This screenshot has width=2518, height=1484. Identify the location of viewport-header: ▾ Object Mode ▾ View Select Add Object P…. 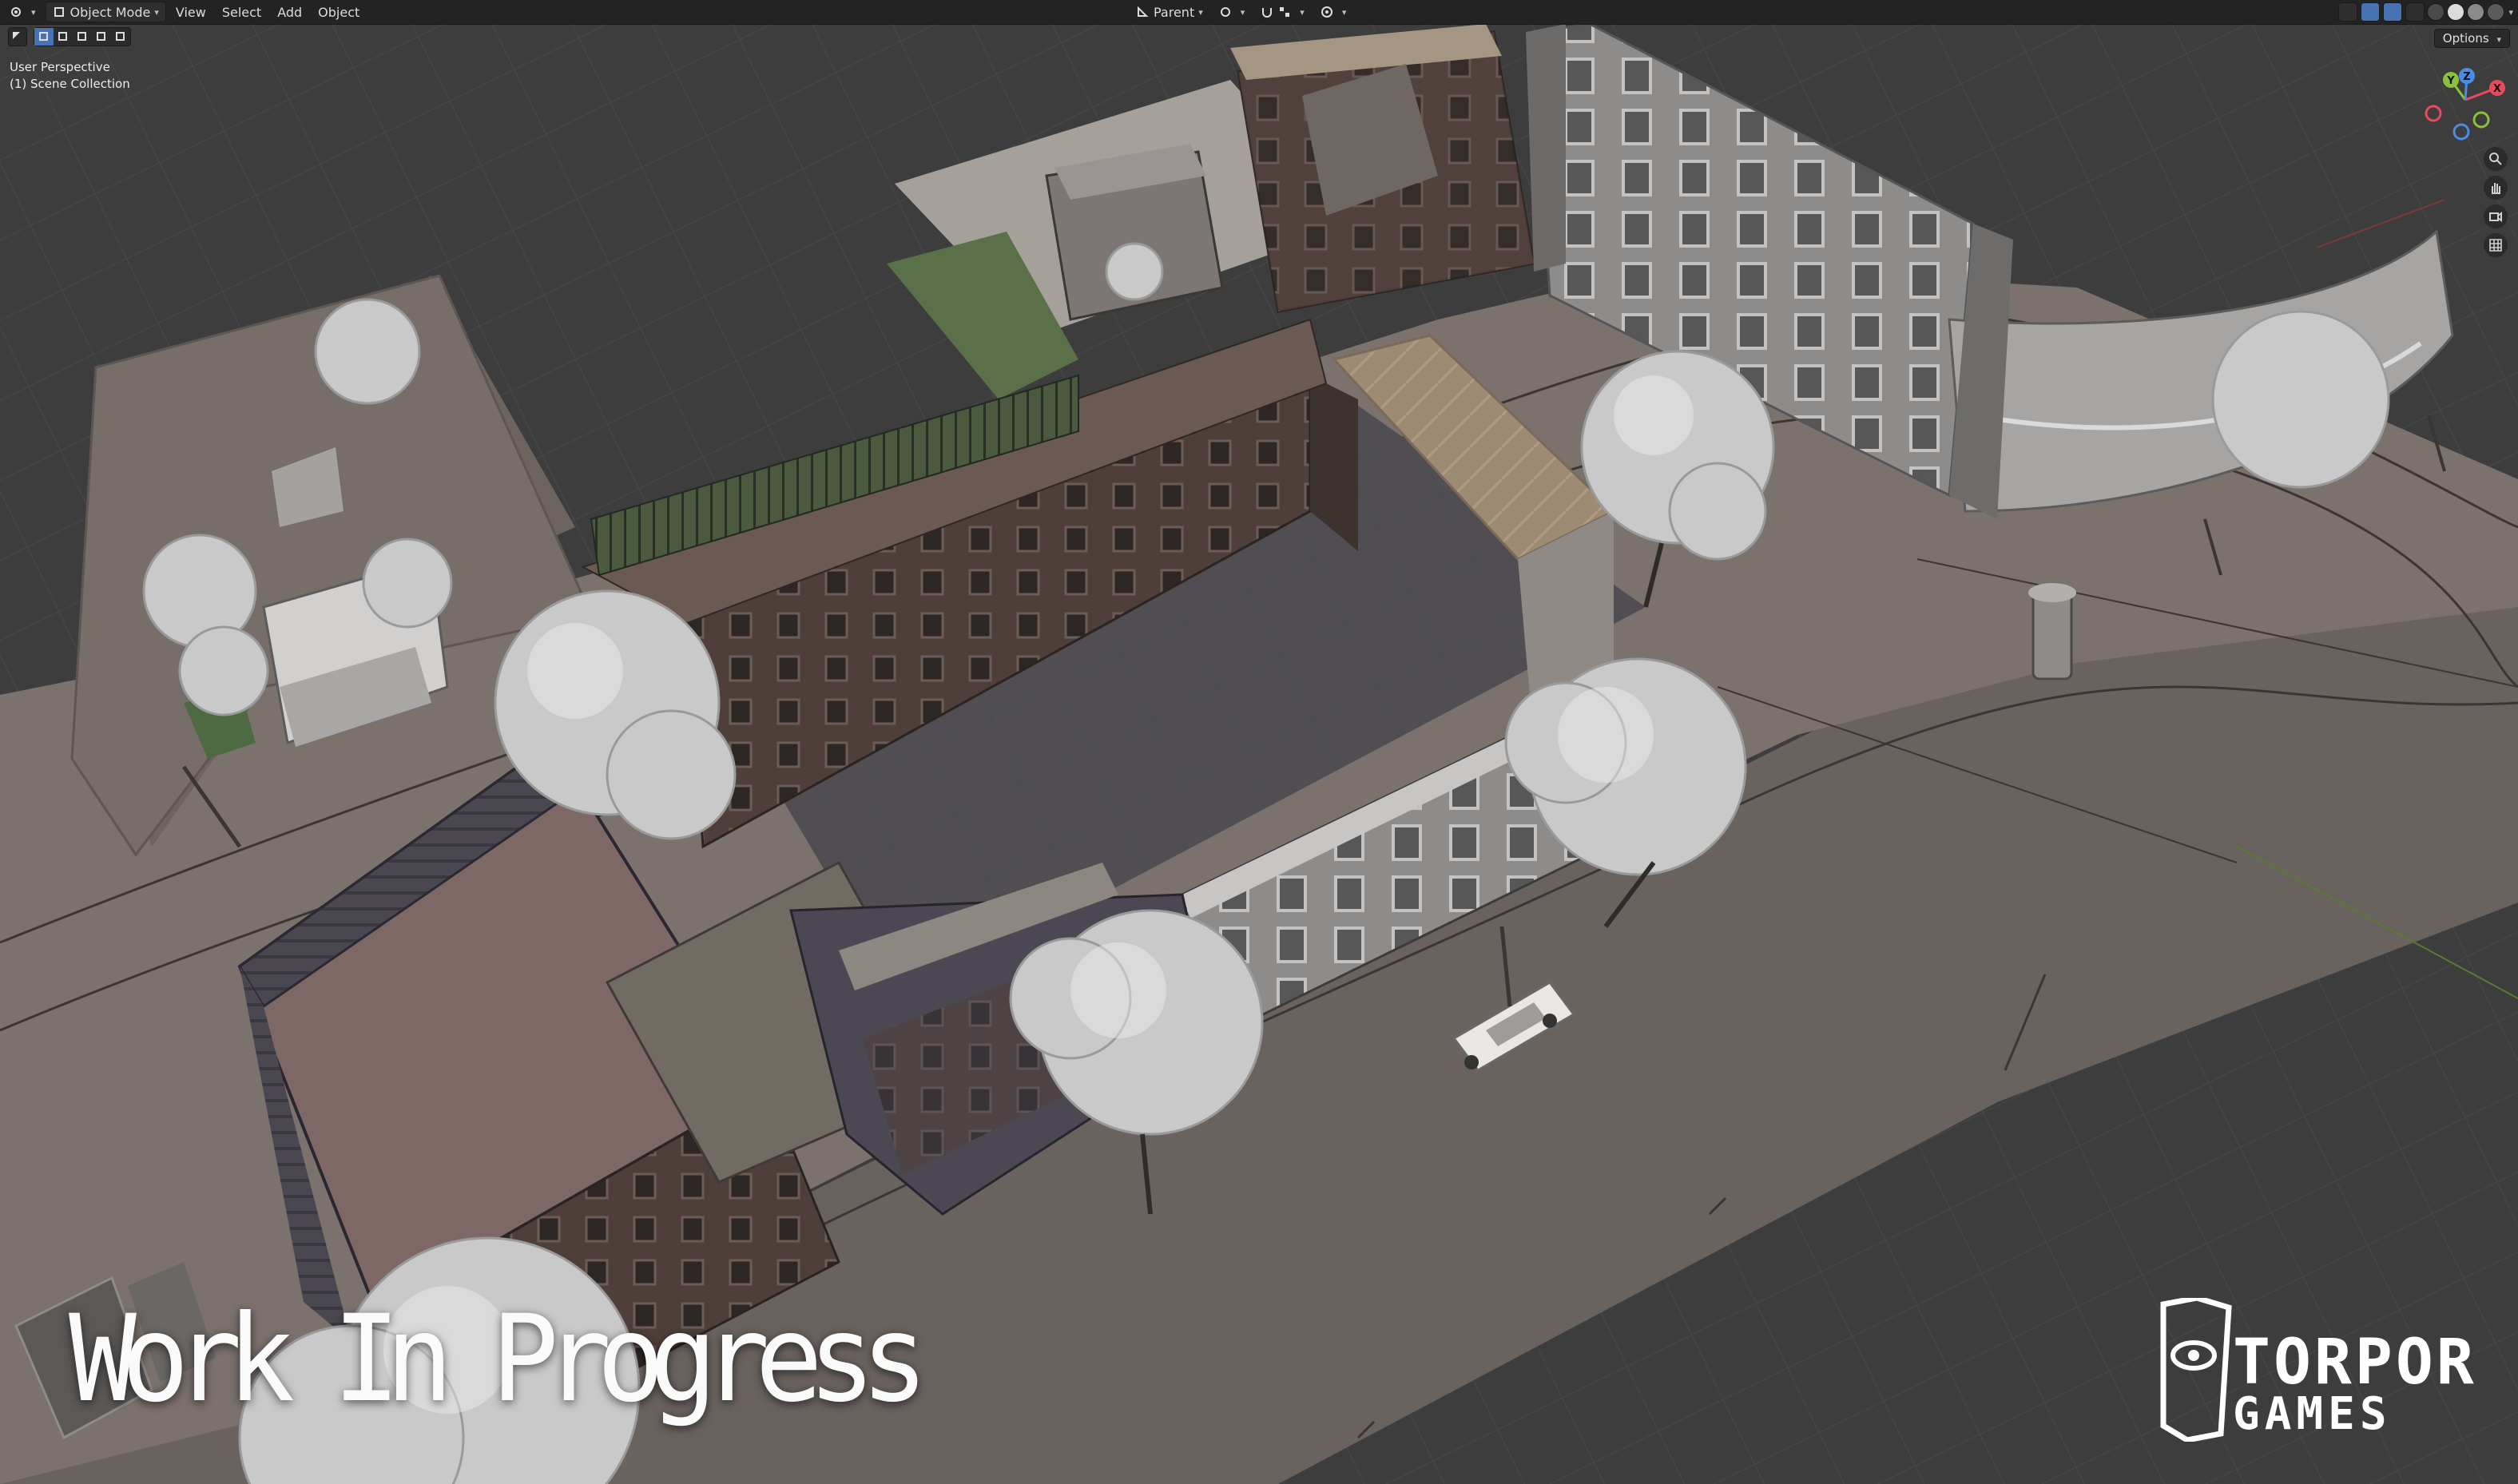
(1259, 12).